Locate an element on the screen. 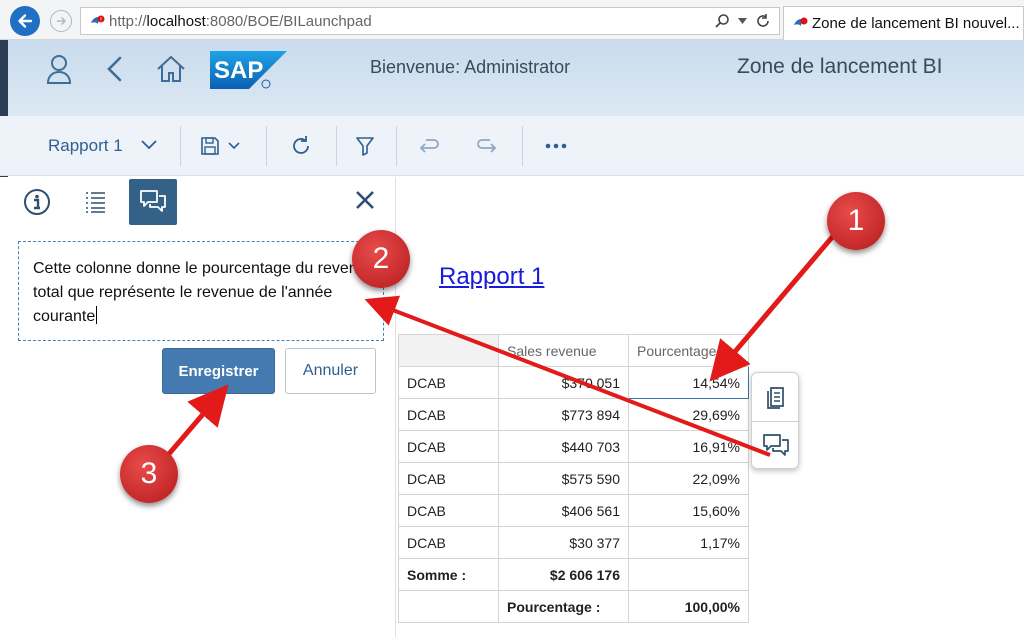  close-panel-button is located at coordinates (365, 202).